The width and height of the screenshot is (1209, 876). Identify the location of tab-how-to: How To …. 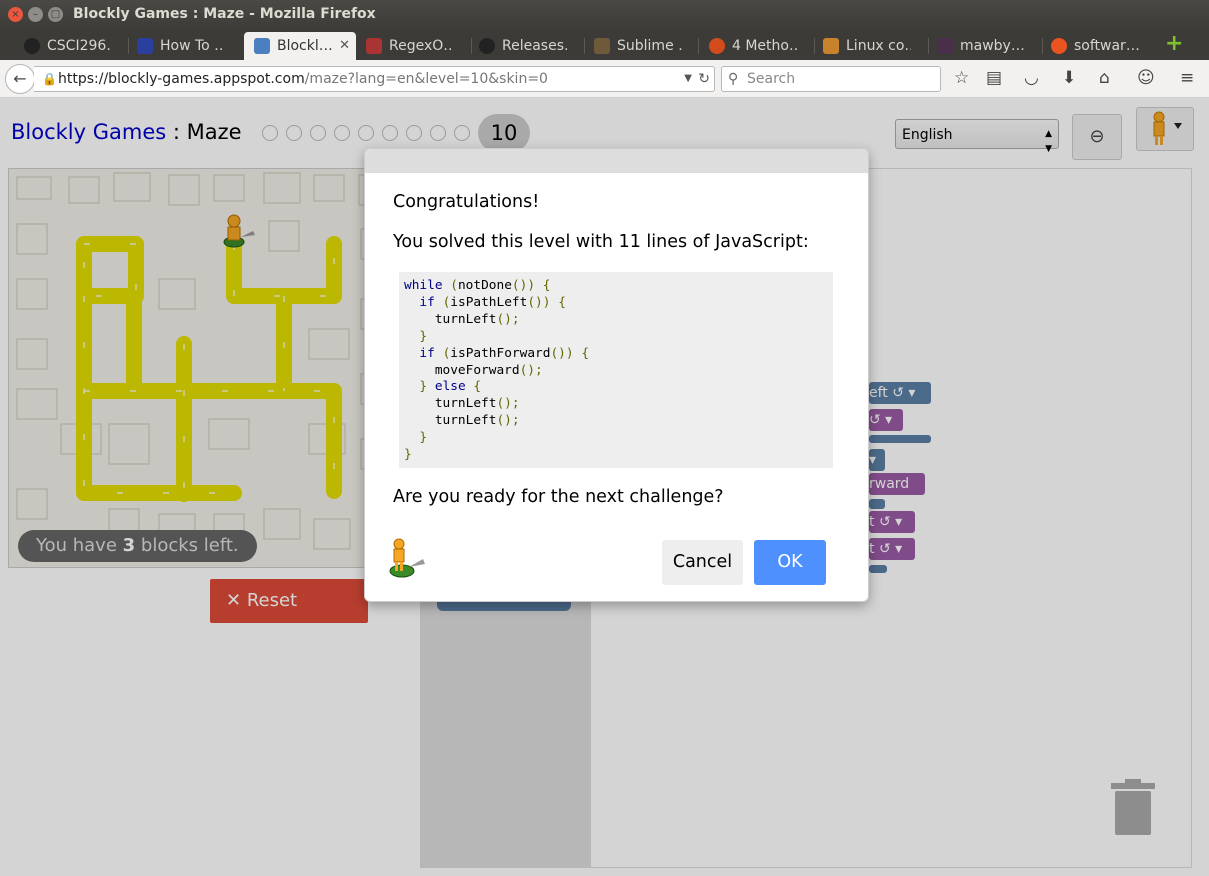
(169, 46).